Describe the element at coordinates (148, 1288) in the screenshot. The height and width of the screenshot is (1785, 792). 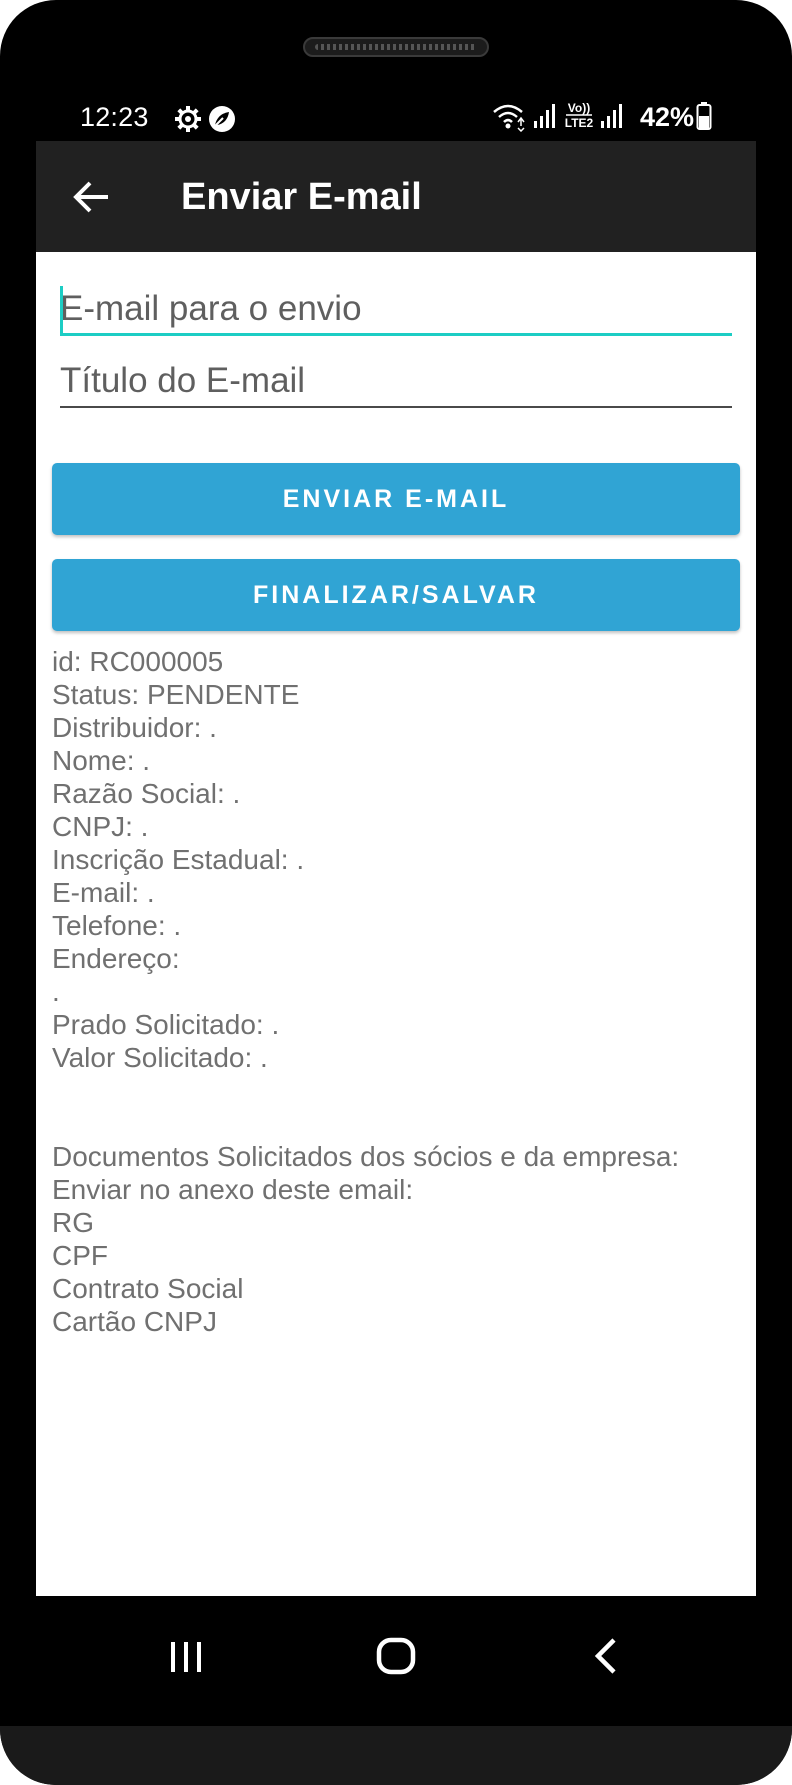
I see `detail-line: Contrato Social` at that location.